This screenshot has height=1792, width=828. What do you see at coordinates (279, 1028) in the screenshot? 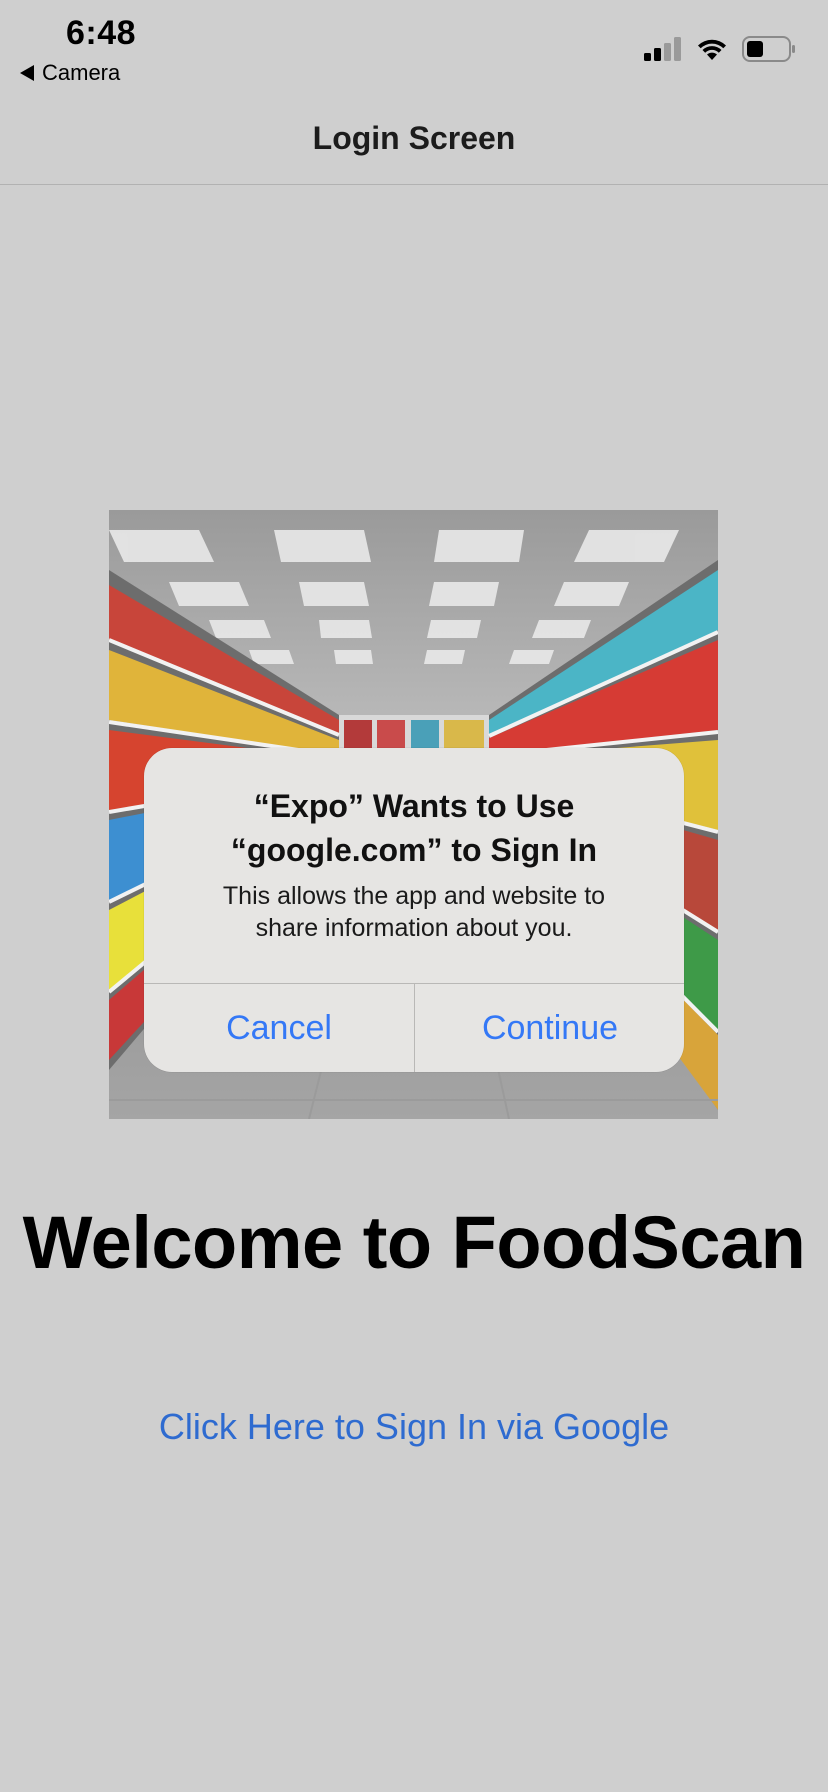
I see `cancel-button: Cancel` at bounding box center [279, 1028].